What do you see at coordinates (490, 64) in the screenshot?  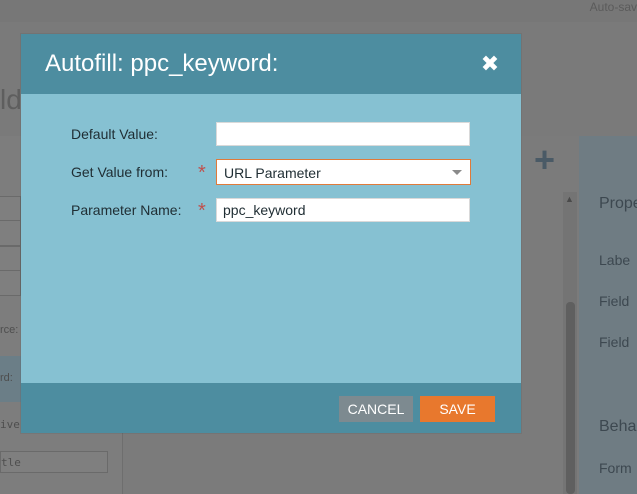 I see `close-icon: ✖` at bounding box center [490, 64].